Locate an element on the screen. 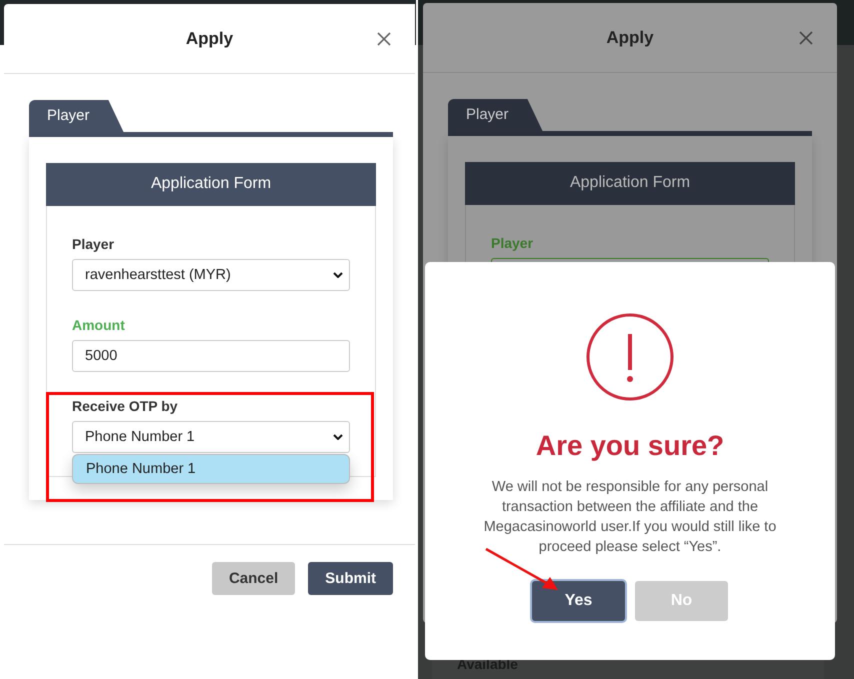 The height and width of the screenshot is (679, 854). select-field: Phone Number 1 is located at coordinates (211, 437).